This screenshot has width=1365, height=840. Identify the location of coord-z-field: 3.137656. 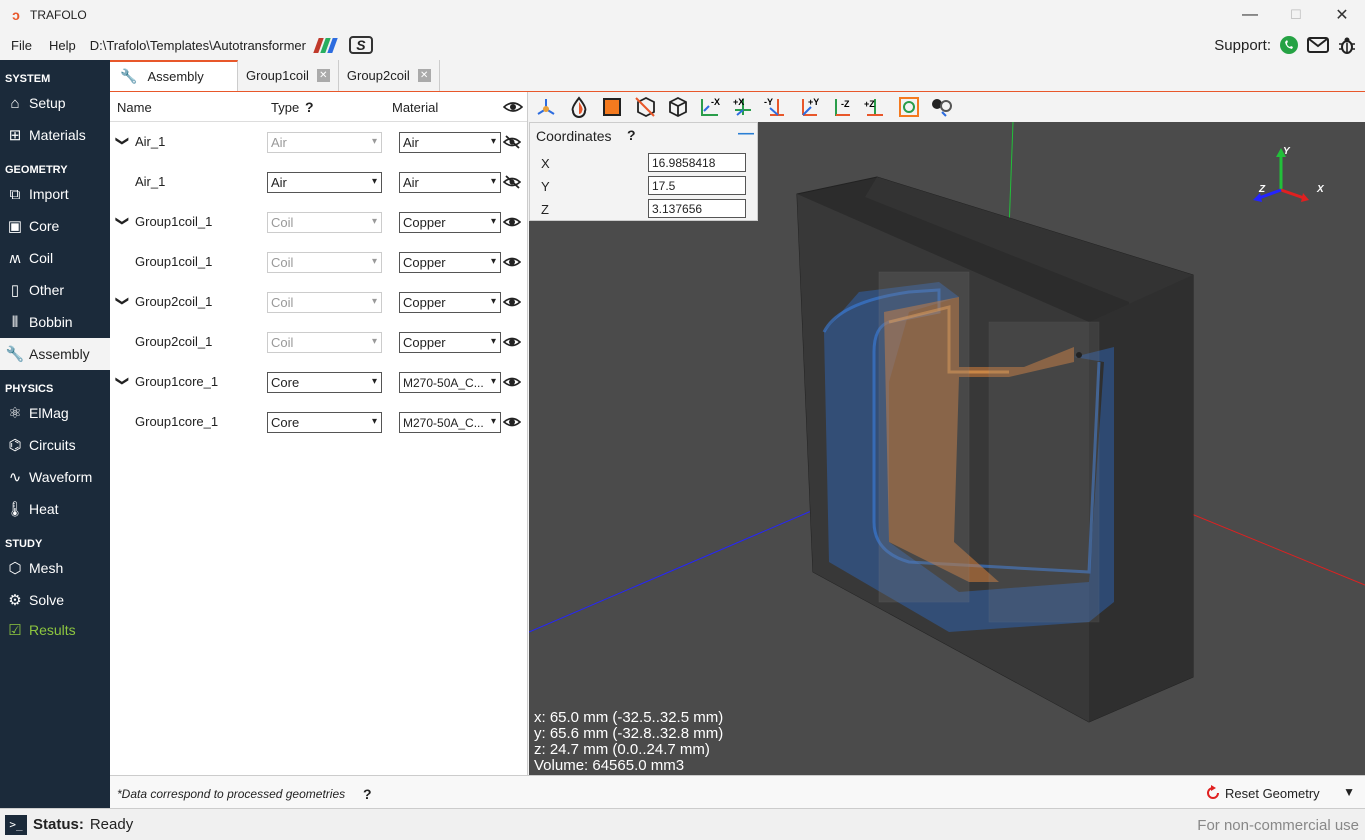
(697, 208).